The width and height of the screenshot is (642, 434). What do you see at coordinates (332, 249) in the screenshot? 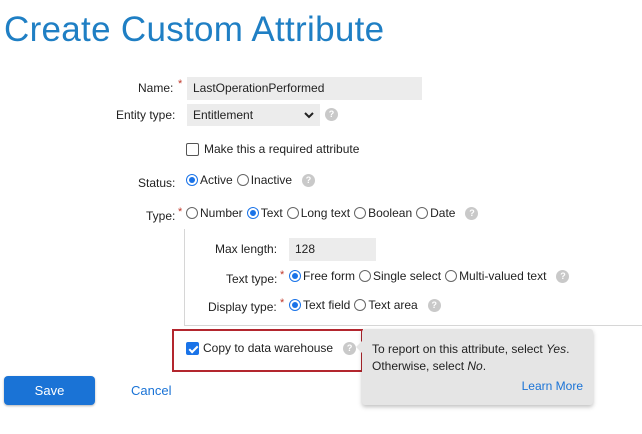
I see `max-length-input: 128` at bounding box center [332, 249].